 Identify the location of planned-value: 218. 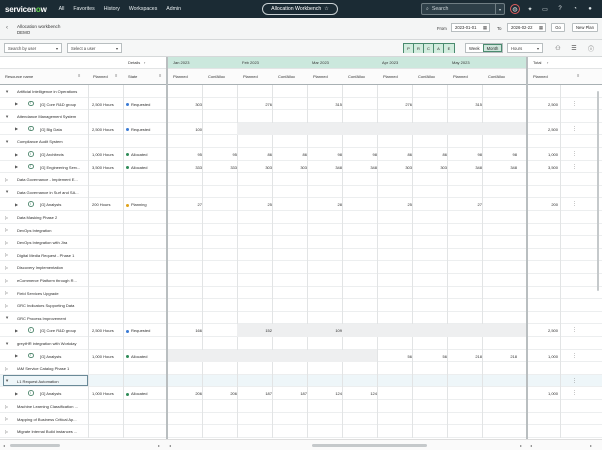
(466, 356).